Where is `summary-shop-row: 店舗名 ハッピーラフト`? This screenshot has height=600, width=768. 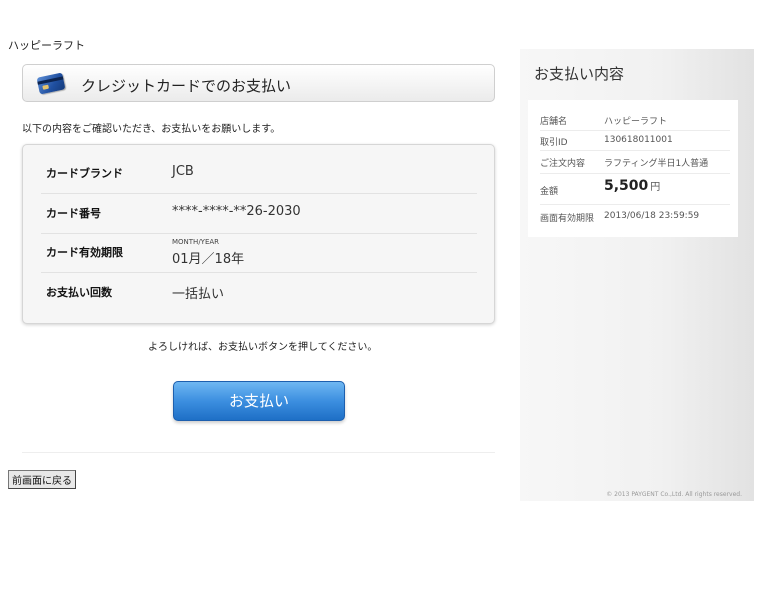 summary-shop-row: 店舗名 ハッピーラフト is located at coordinates (635, 120).